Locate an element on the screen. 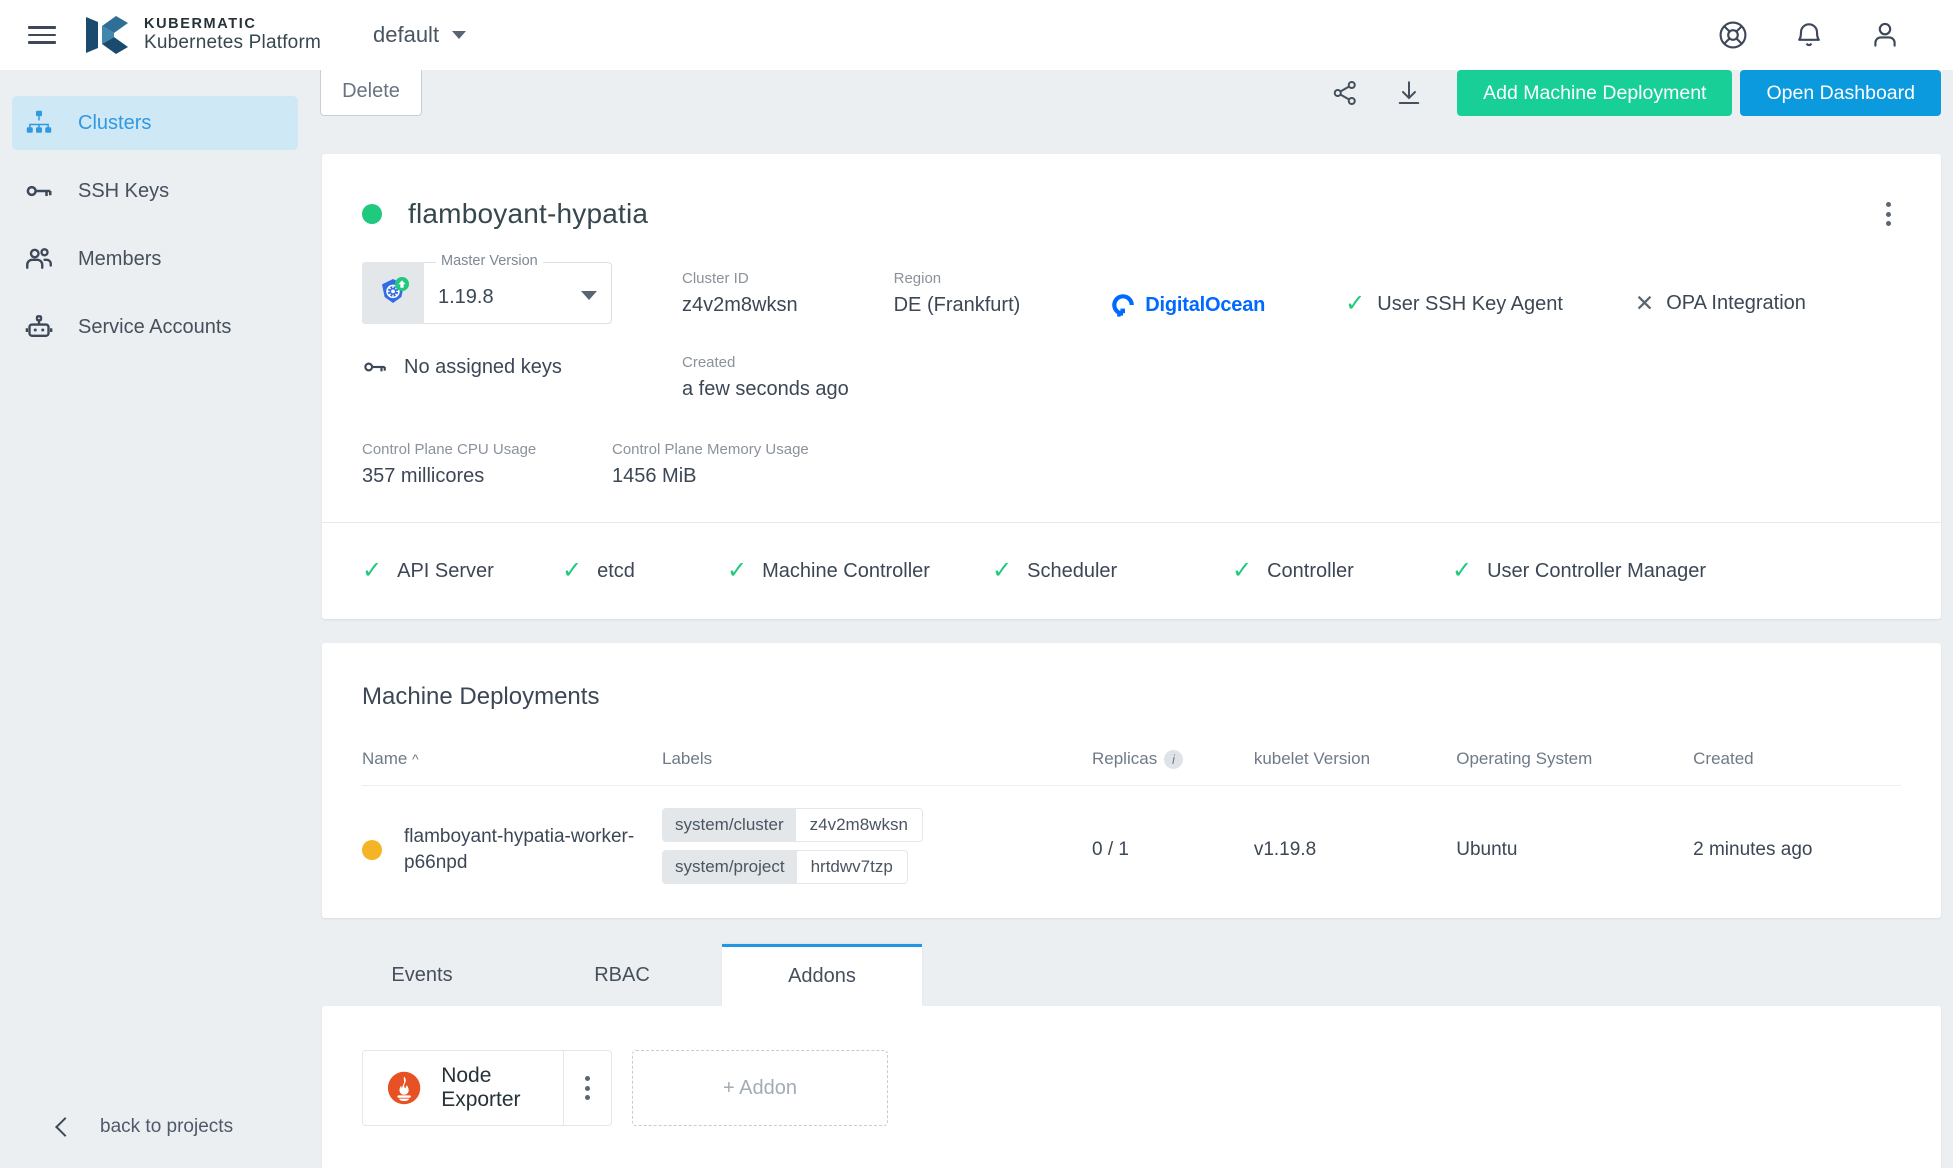 The width and height of the screenshot is (1953, 1168). health-label: etcd is located at coordinates (616, 570).